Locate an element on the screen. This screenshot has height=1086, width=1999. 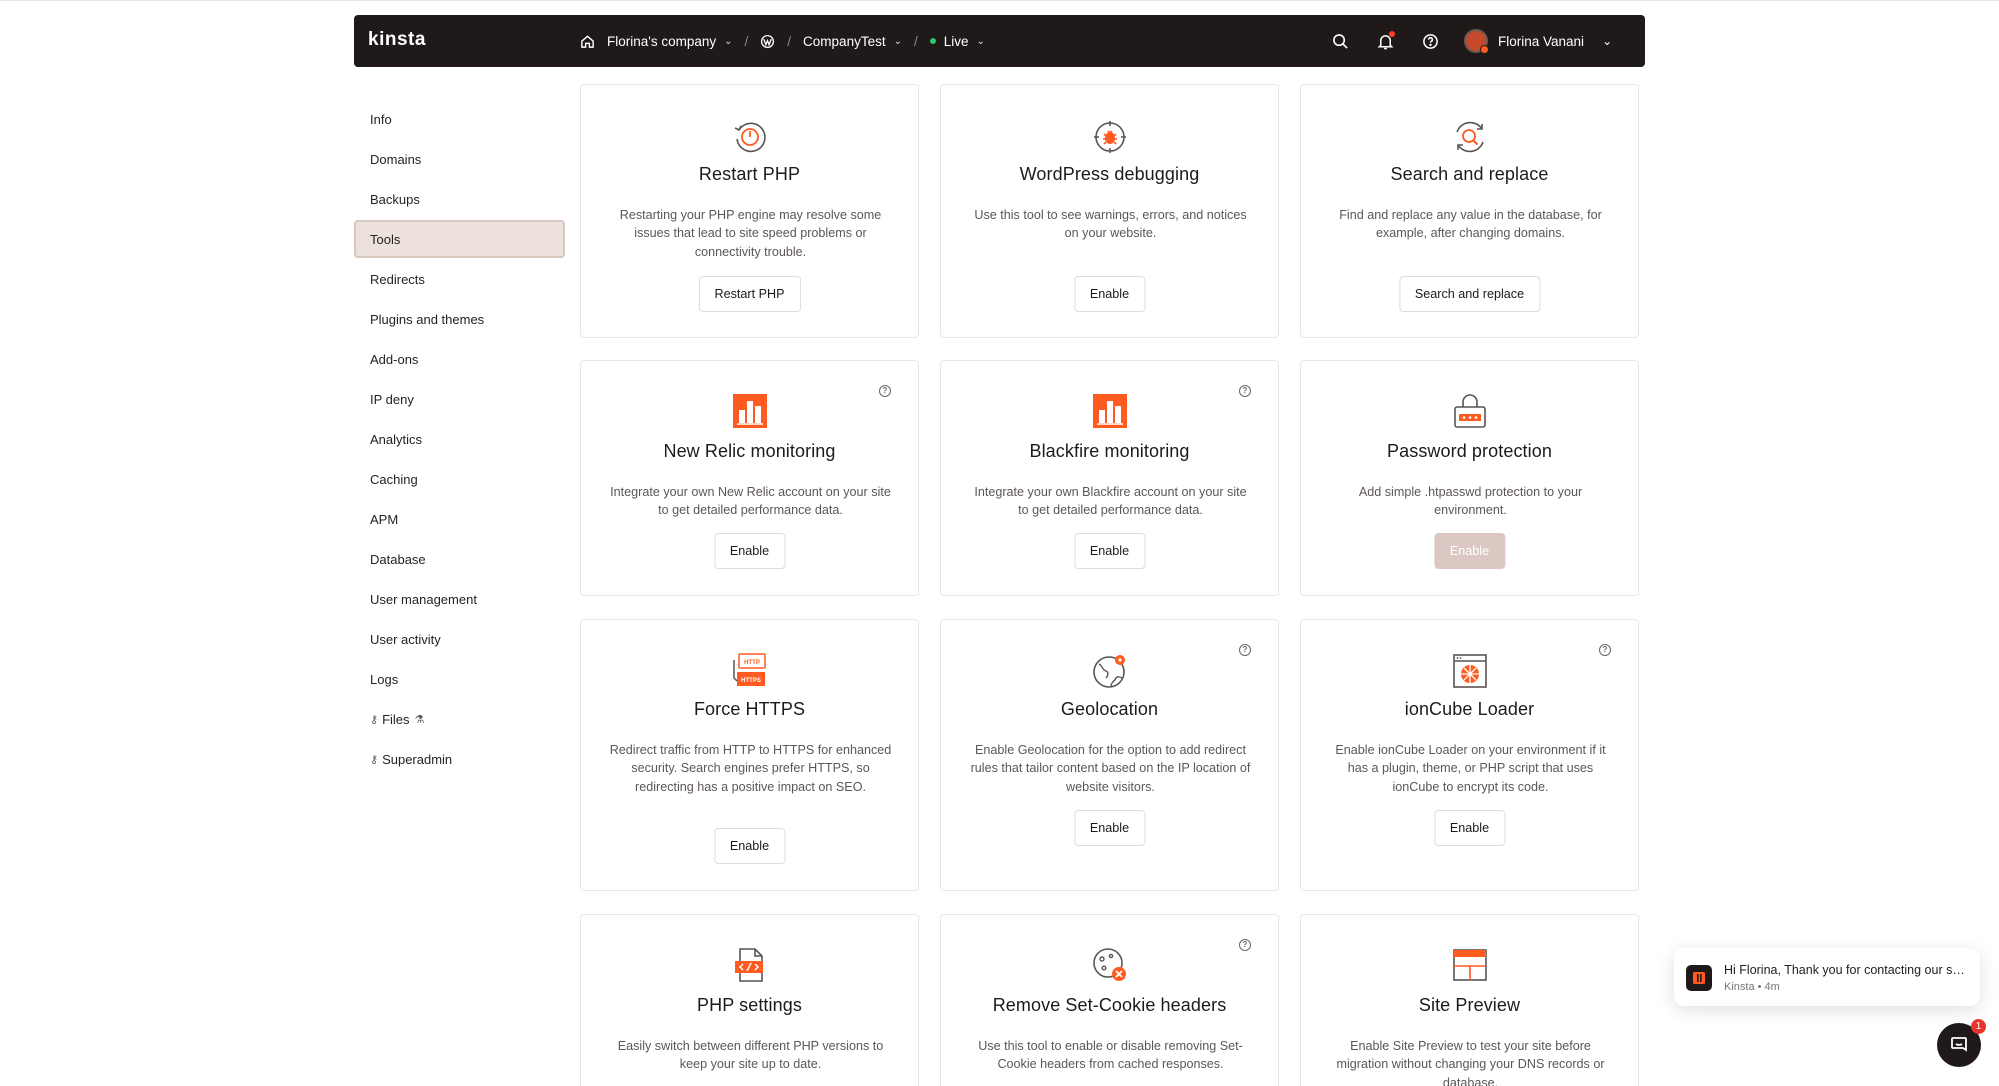
user-menu: Florina Vanani ⌄ is located at coordinates (1538, 41).